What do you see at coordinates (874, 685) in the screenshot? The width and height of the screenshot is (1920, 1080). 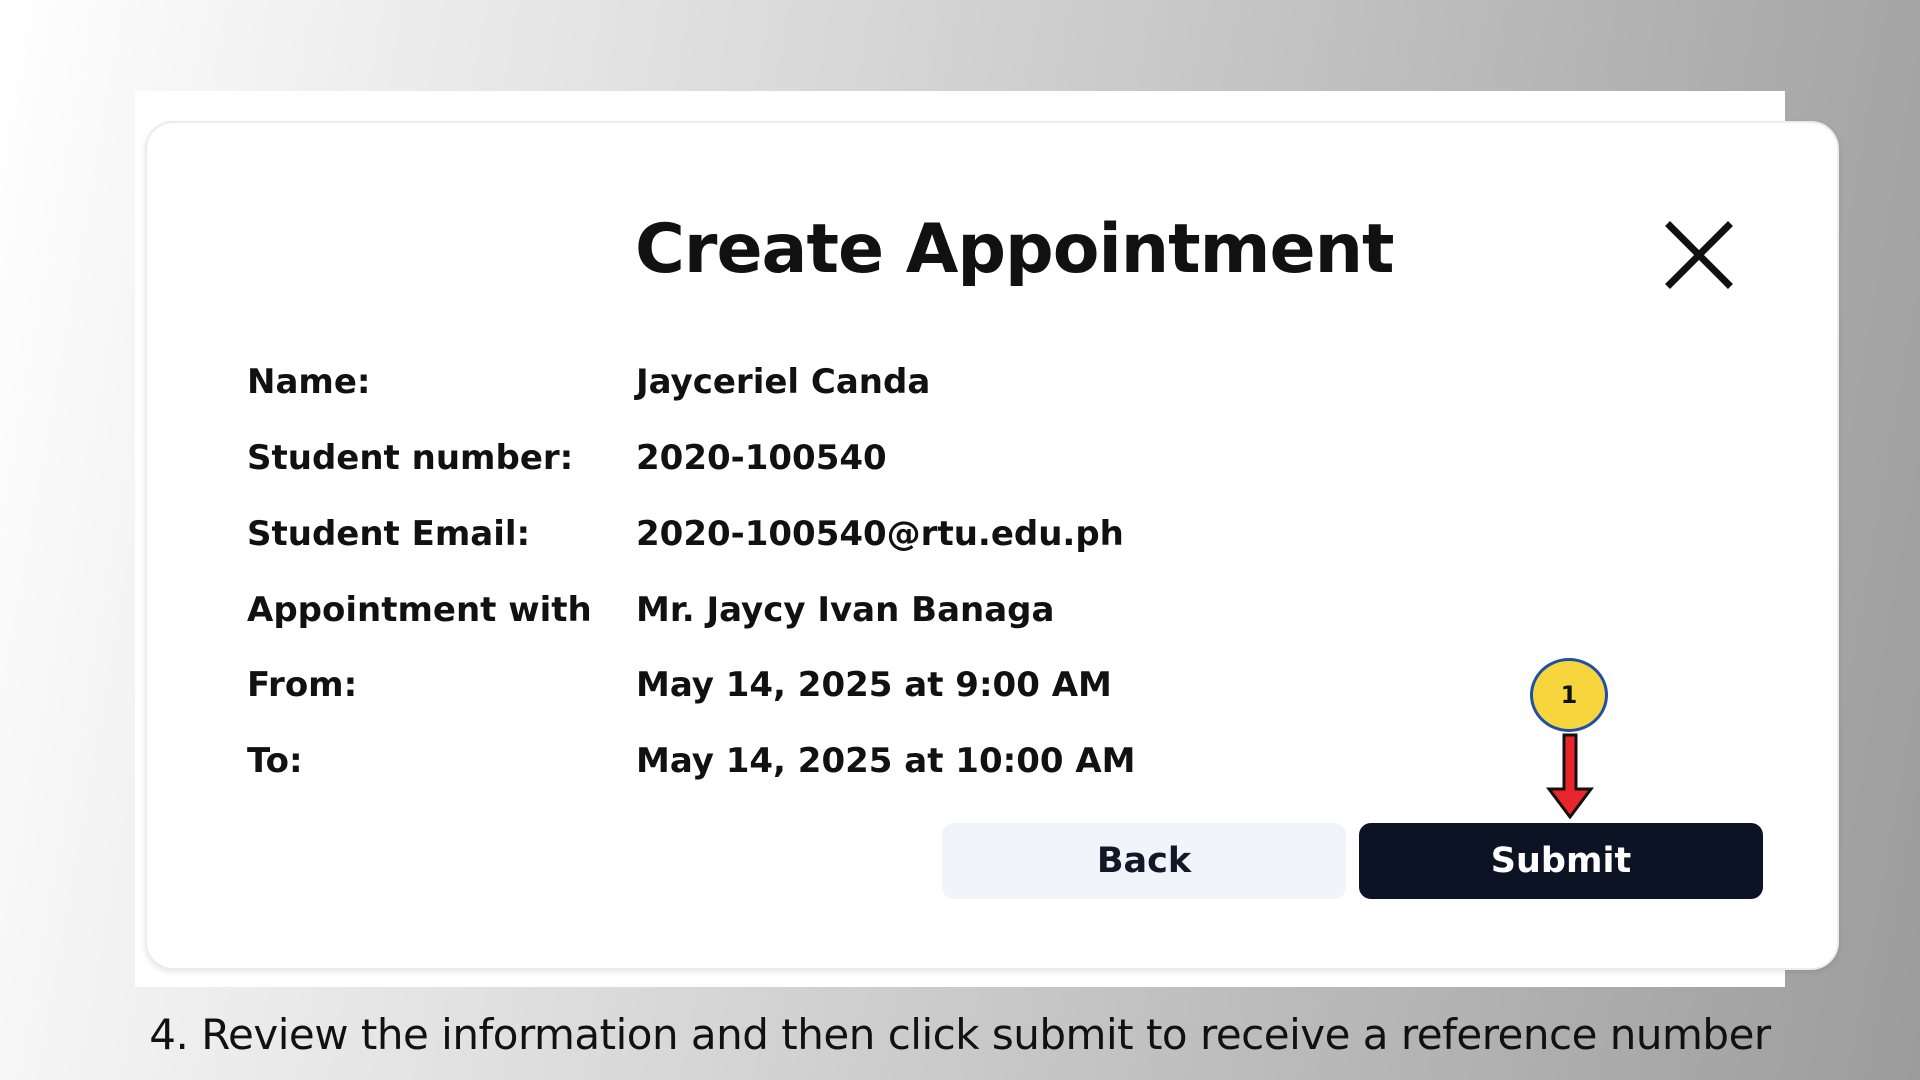 I see `from-value: May 14, 2025 at 9:00 AM` at bounding box center [874, 685].